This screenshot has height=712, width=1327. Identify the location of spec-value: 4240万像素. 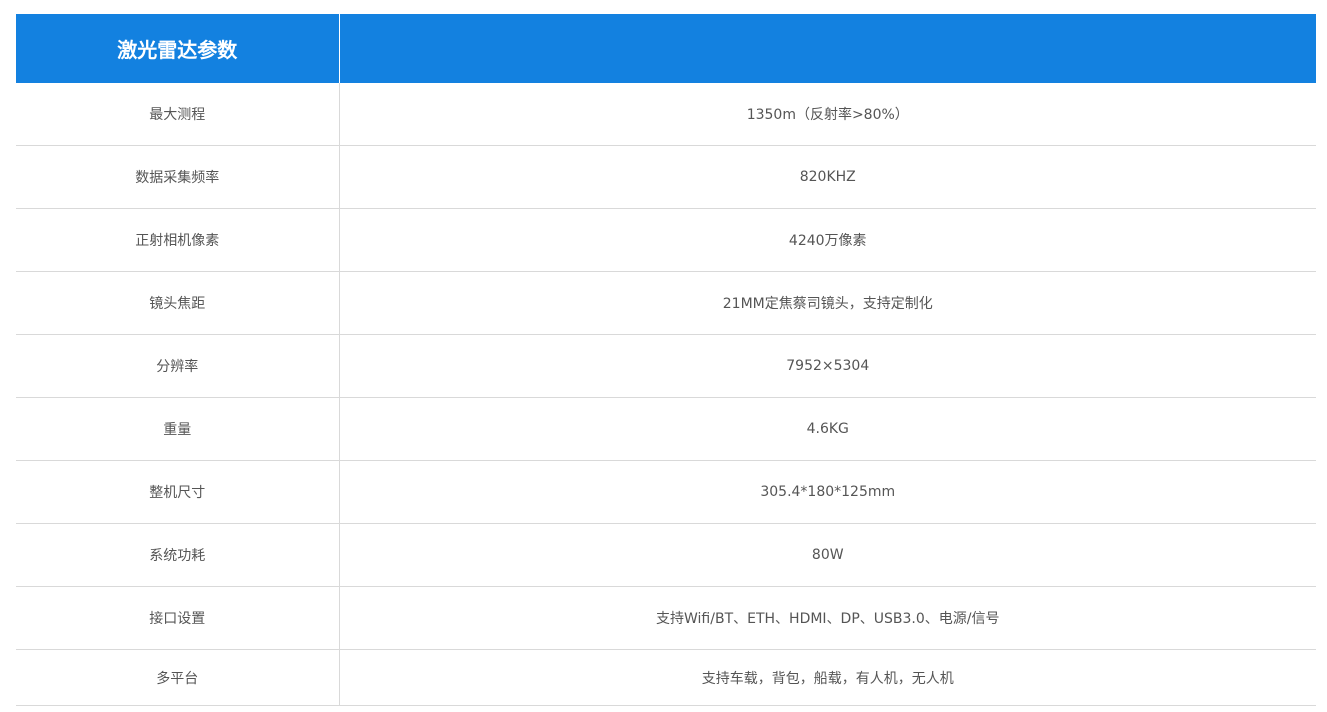
(827, 240).